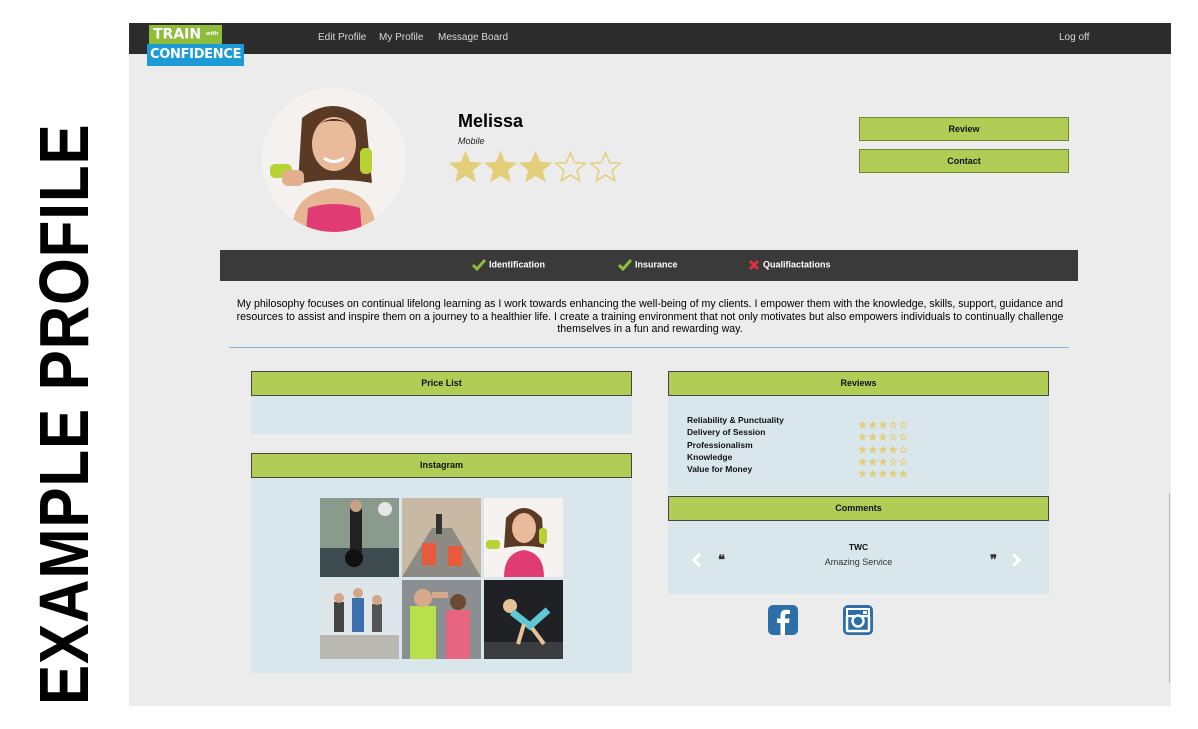 The image size is (1198, 729). I want to click on review-button: Review, so click(964, 129).